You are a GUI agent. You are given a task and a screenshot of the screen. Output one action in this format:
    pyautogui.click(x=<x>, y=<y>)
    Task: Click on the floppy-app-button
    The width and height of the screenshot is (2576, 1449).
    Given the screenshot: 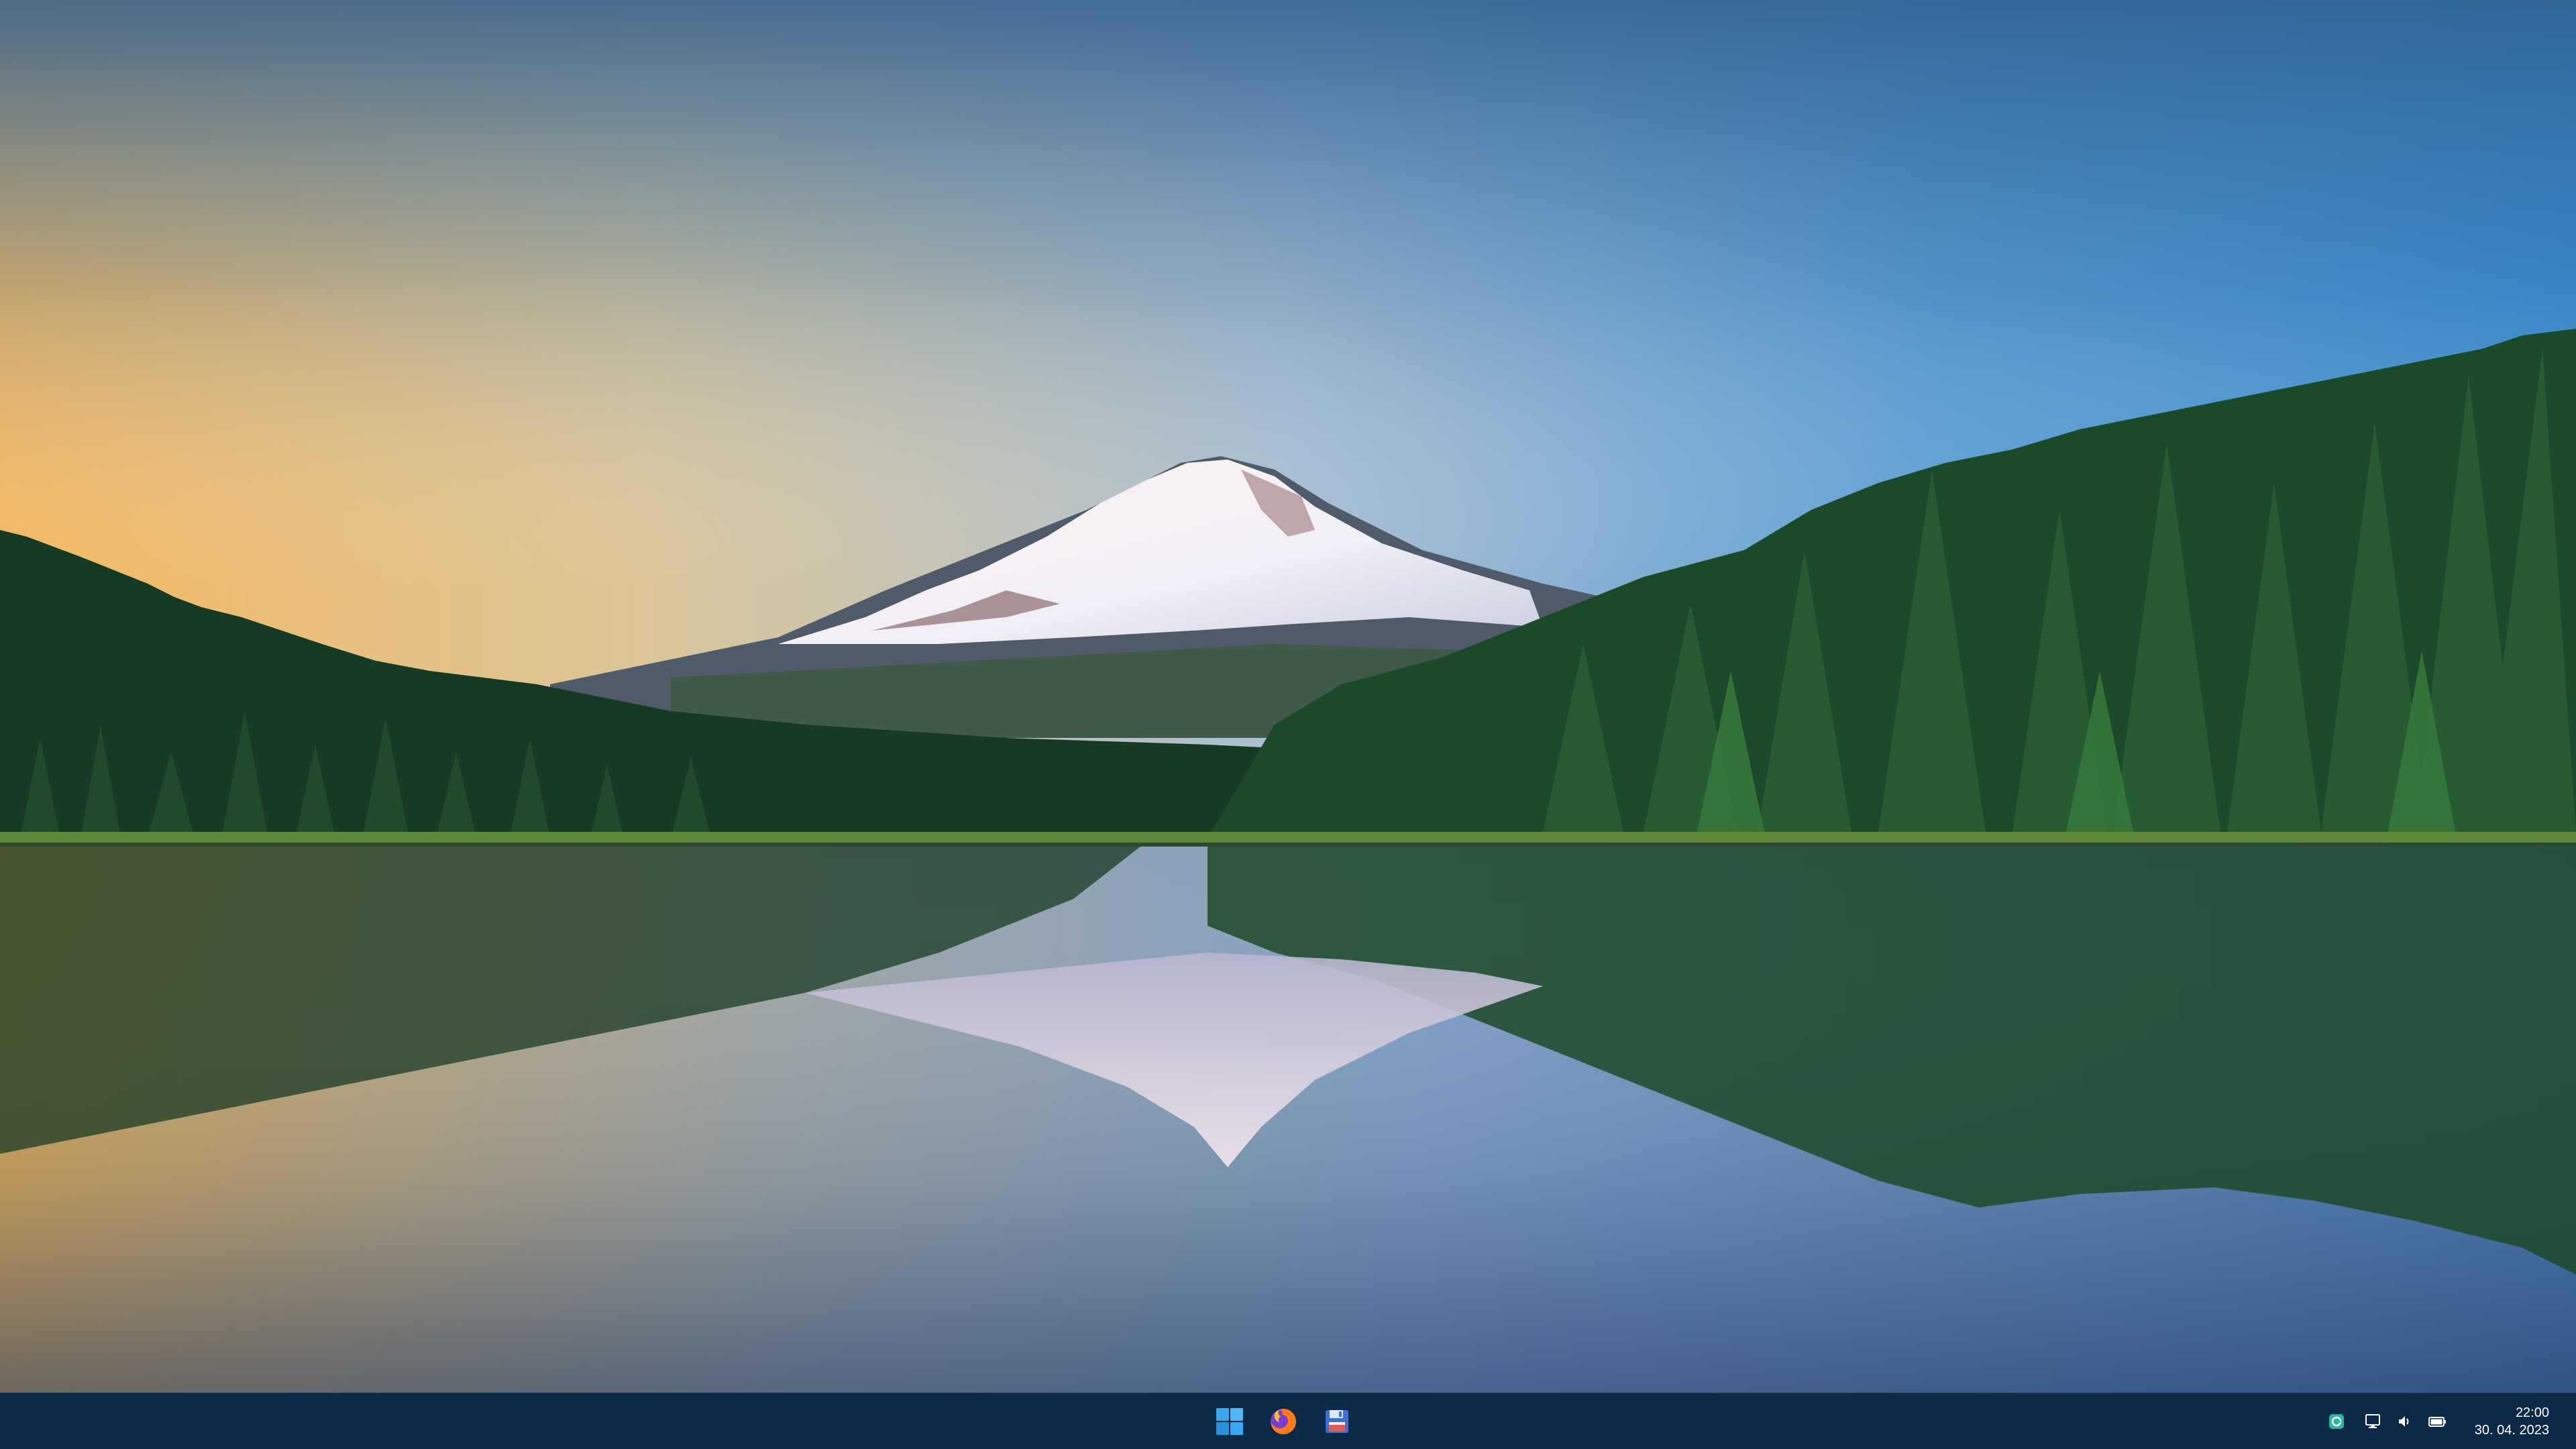 What is the action you would take?
    pyautogui.click(x=1337, y=1421)
    